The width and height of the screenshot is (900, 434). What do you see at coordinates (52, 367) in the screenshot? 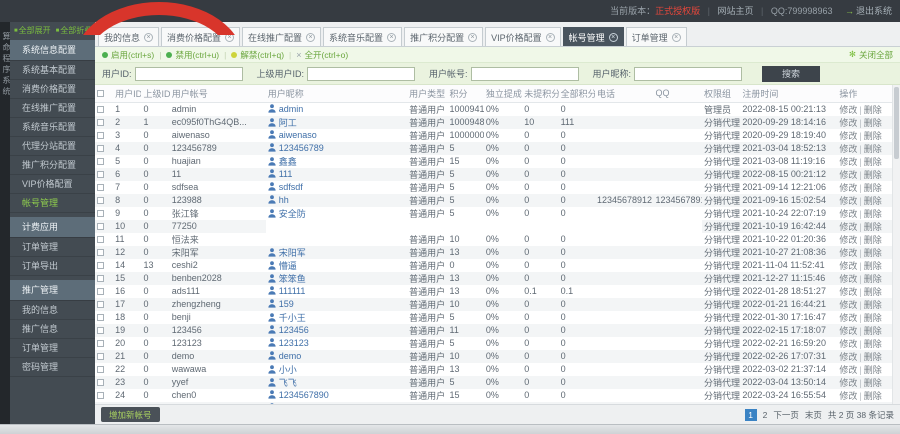
I see `sidebar-item: 密码管理` at bounding box center [52, 367].